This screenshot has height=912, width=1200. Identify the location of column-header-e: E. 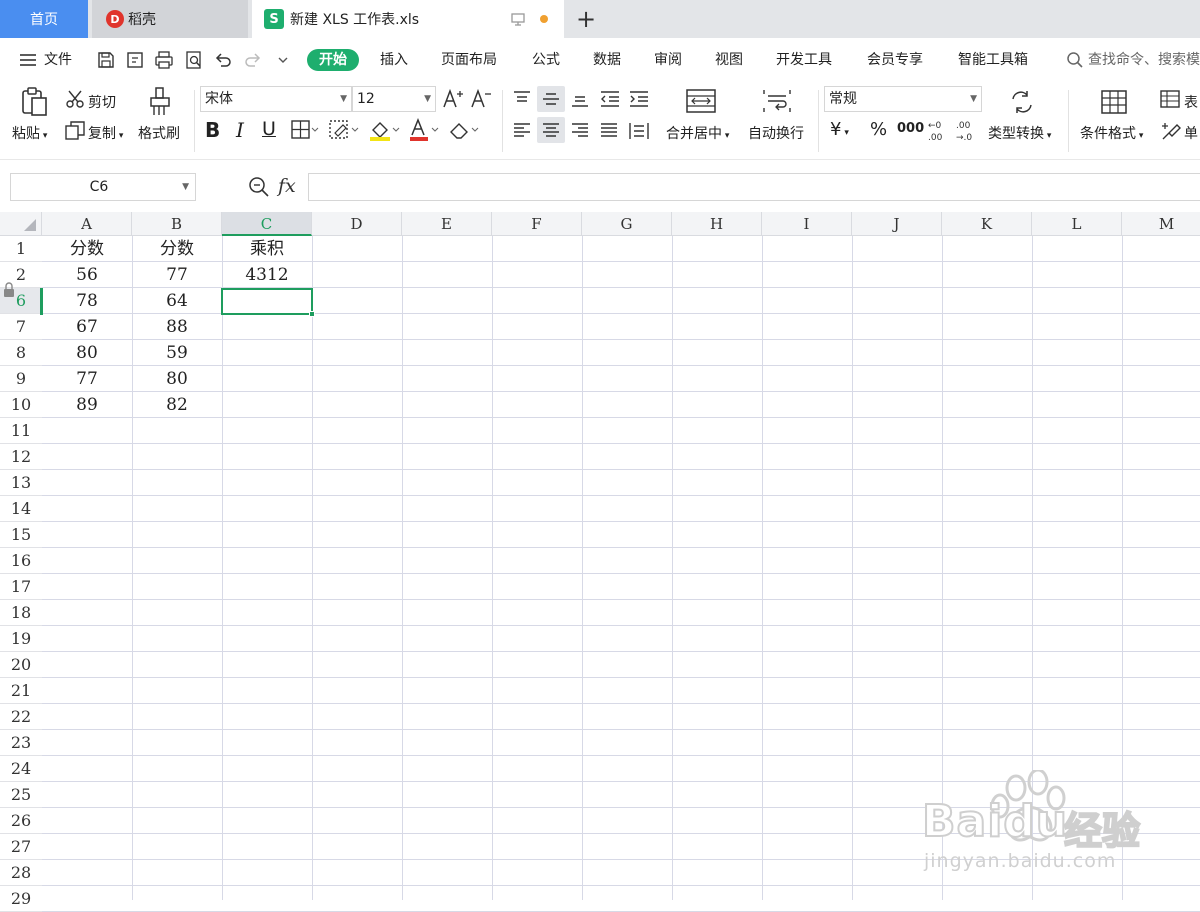
(447, 224).